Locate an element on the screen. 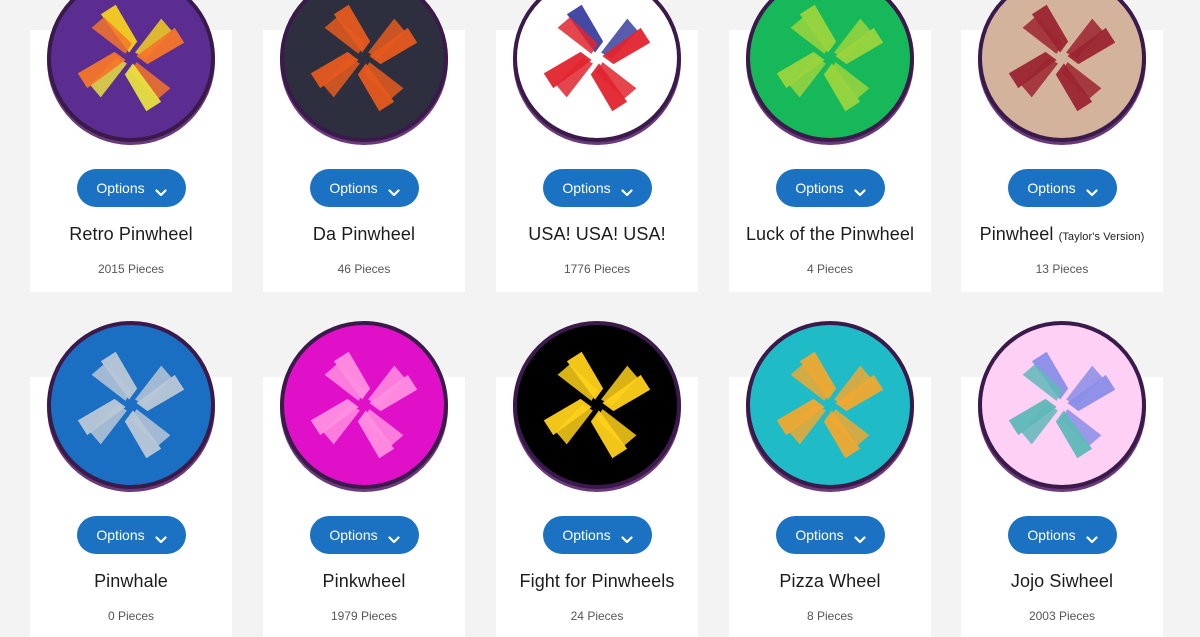  badge-title: Pinwheel (Taylor's Version) is located at coordinates (1062, 234).